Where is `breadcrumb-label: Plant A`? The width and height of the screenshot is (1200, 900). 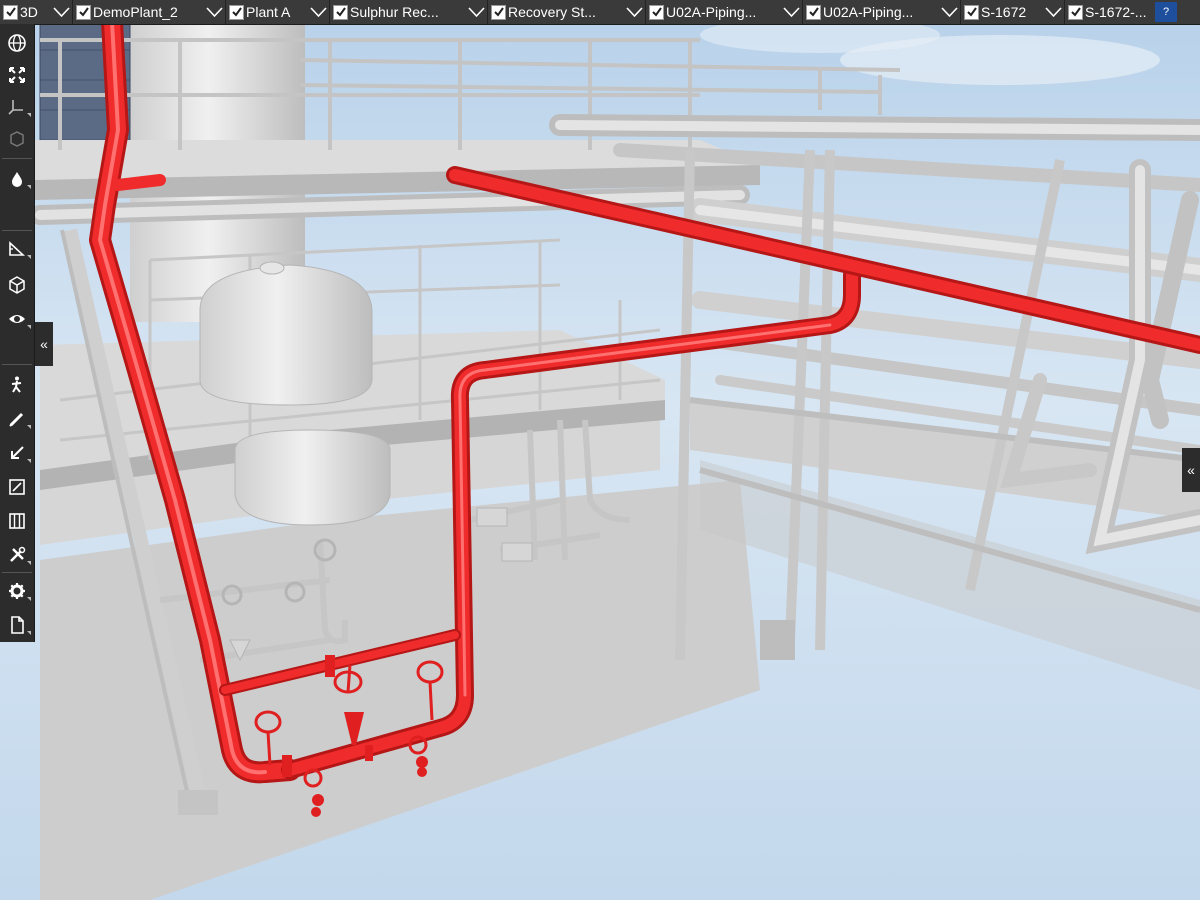 breadcrumb-label: Plant A is located at coordinates (268, 12).